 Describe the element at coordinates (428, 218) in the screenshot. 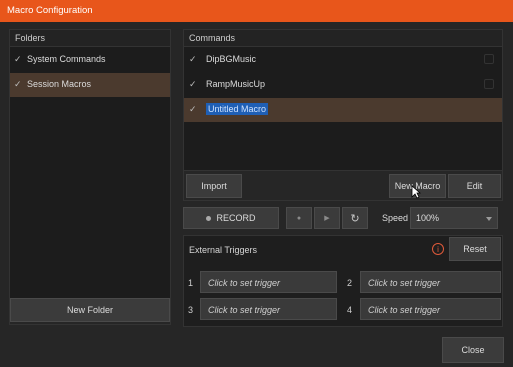

I see `speed-value: 100%` at that location.